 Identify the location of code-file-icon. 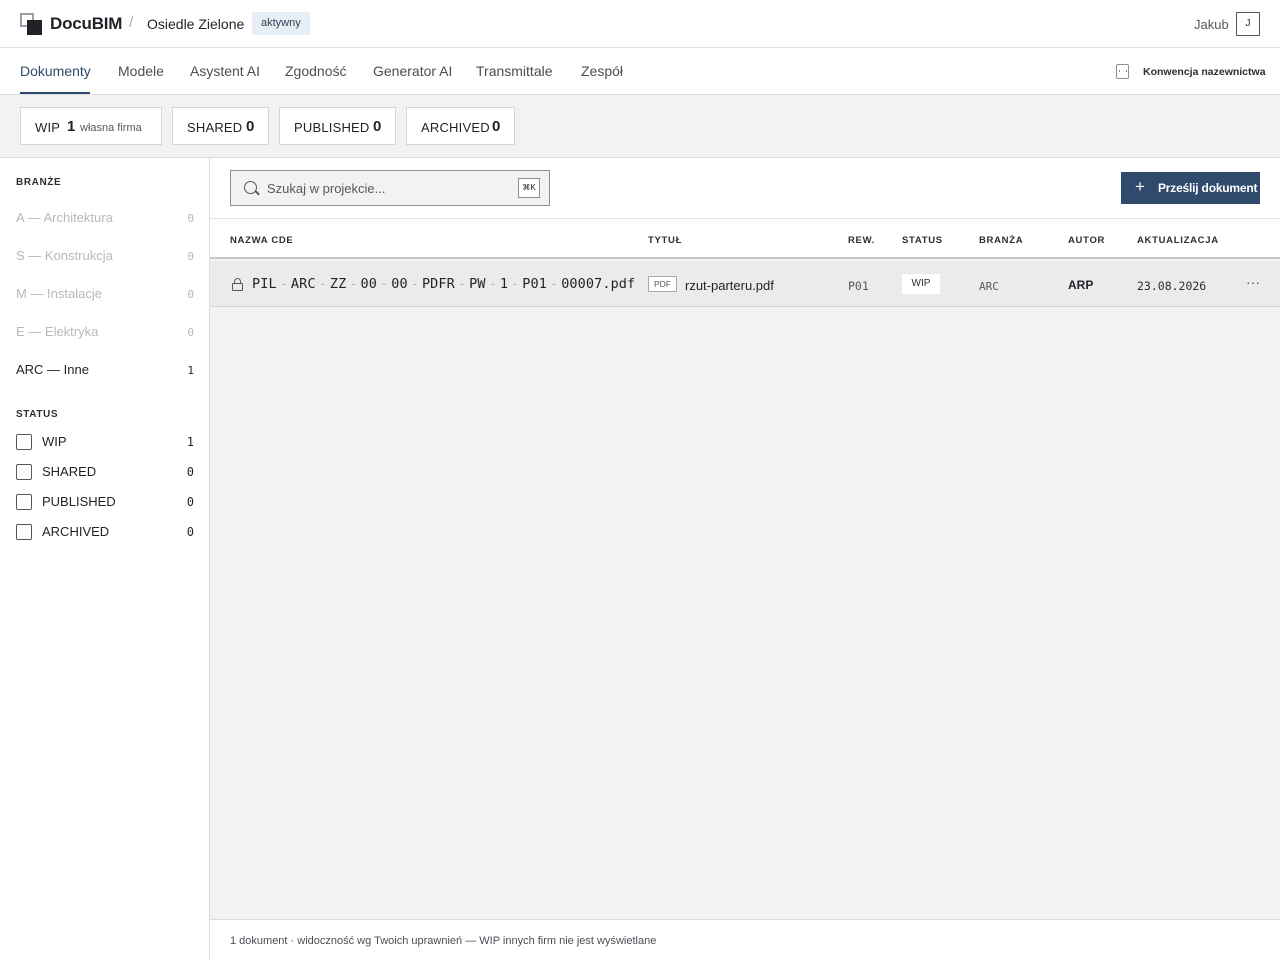
(1122, 71).